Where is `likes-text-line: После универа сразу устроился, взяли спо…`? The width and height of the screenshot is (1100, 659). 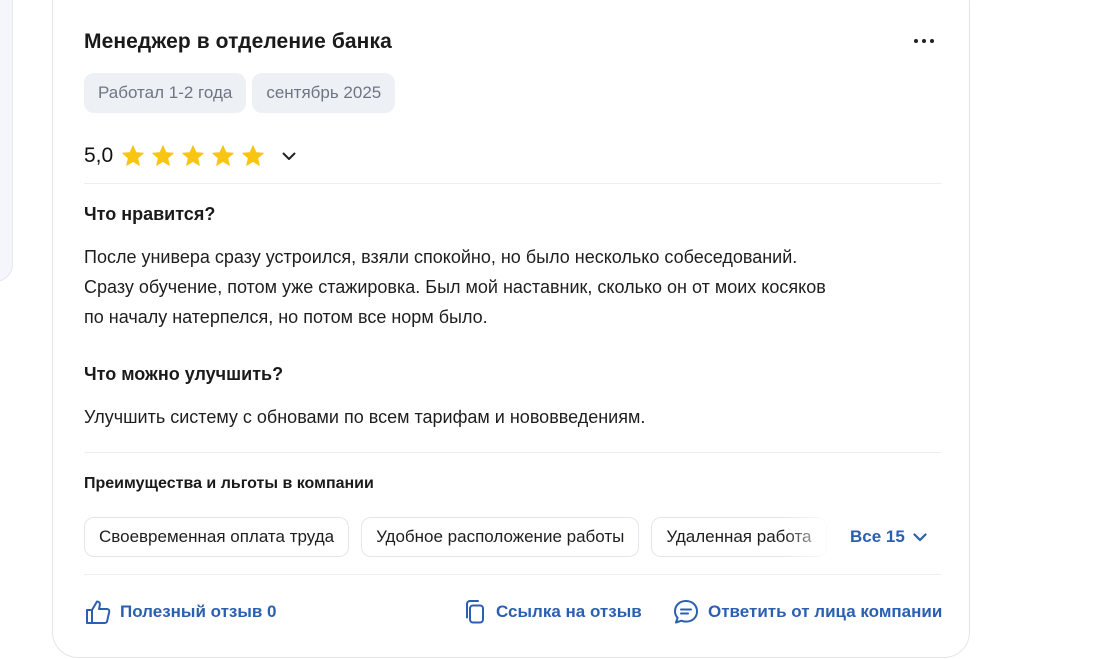
likes-text-line: После универа сразу устроился, взяли спо… is located at coordinates (441, 257).